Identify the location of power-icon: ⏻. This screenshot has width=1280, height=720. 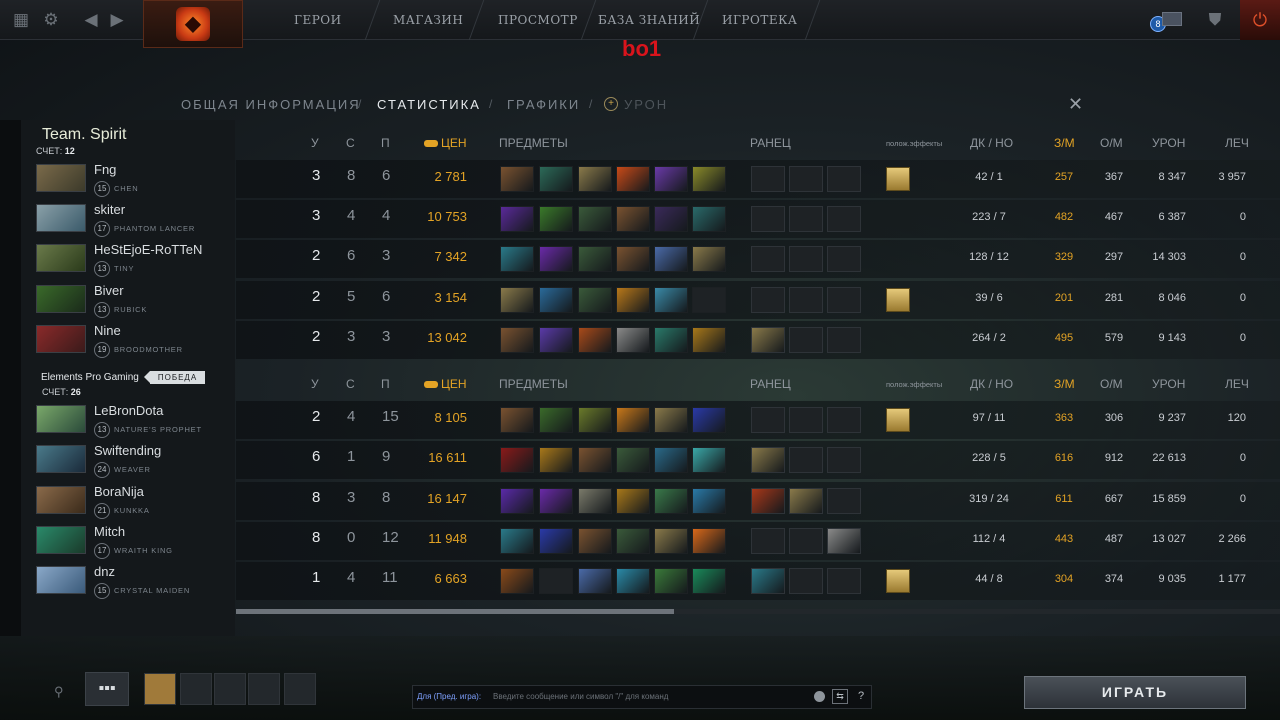
(1260, 20).